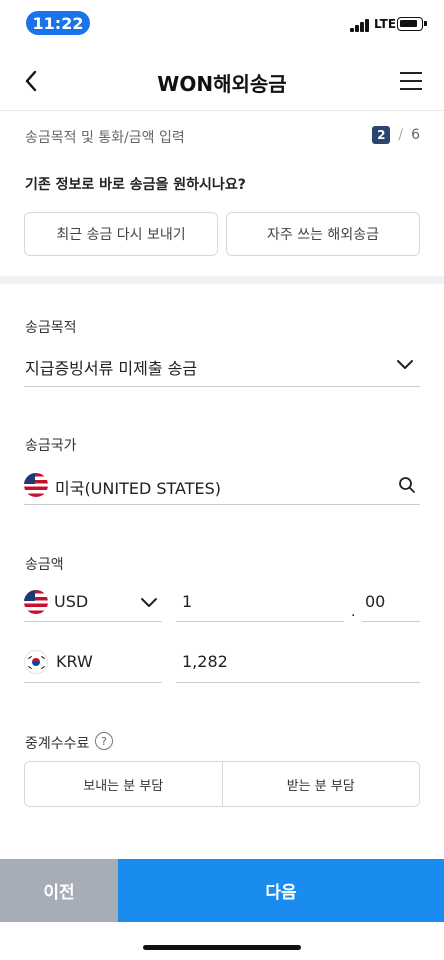 The width and height of the screenshot is (444, 960). I want to click on network-type: LTE, so click(385, 24).